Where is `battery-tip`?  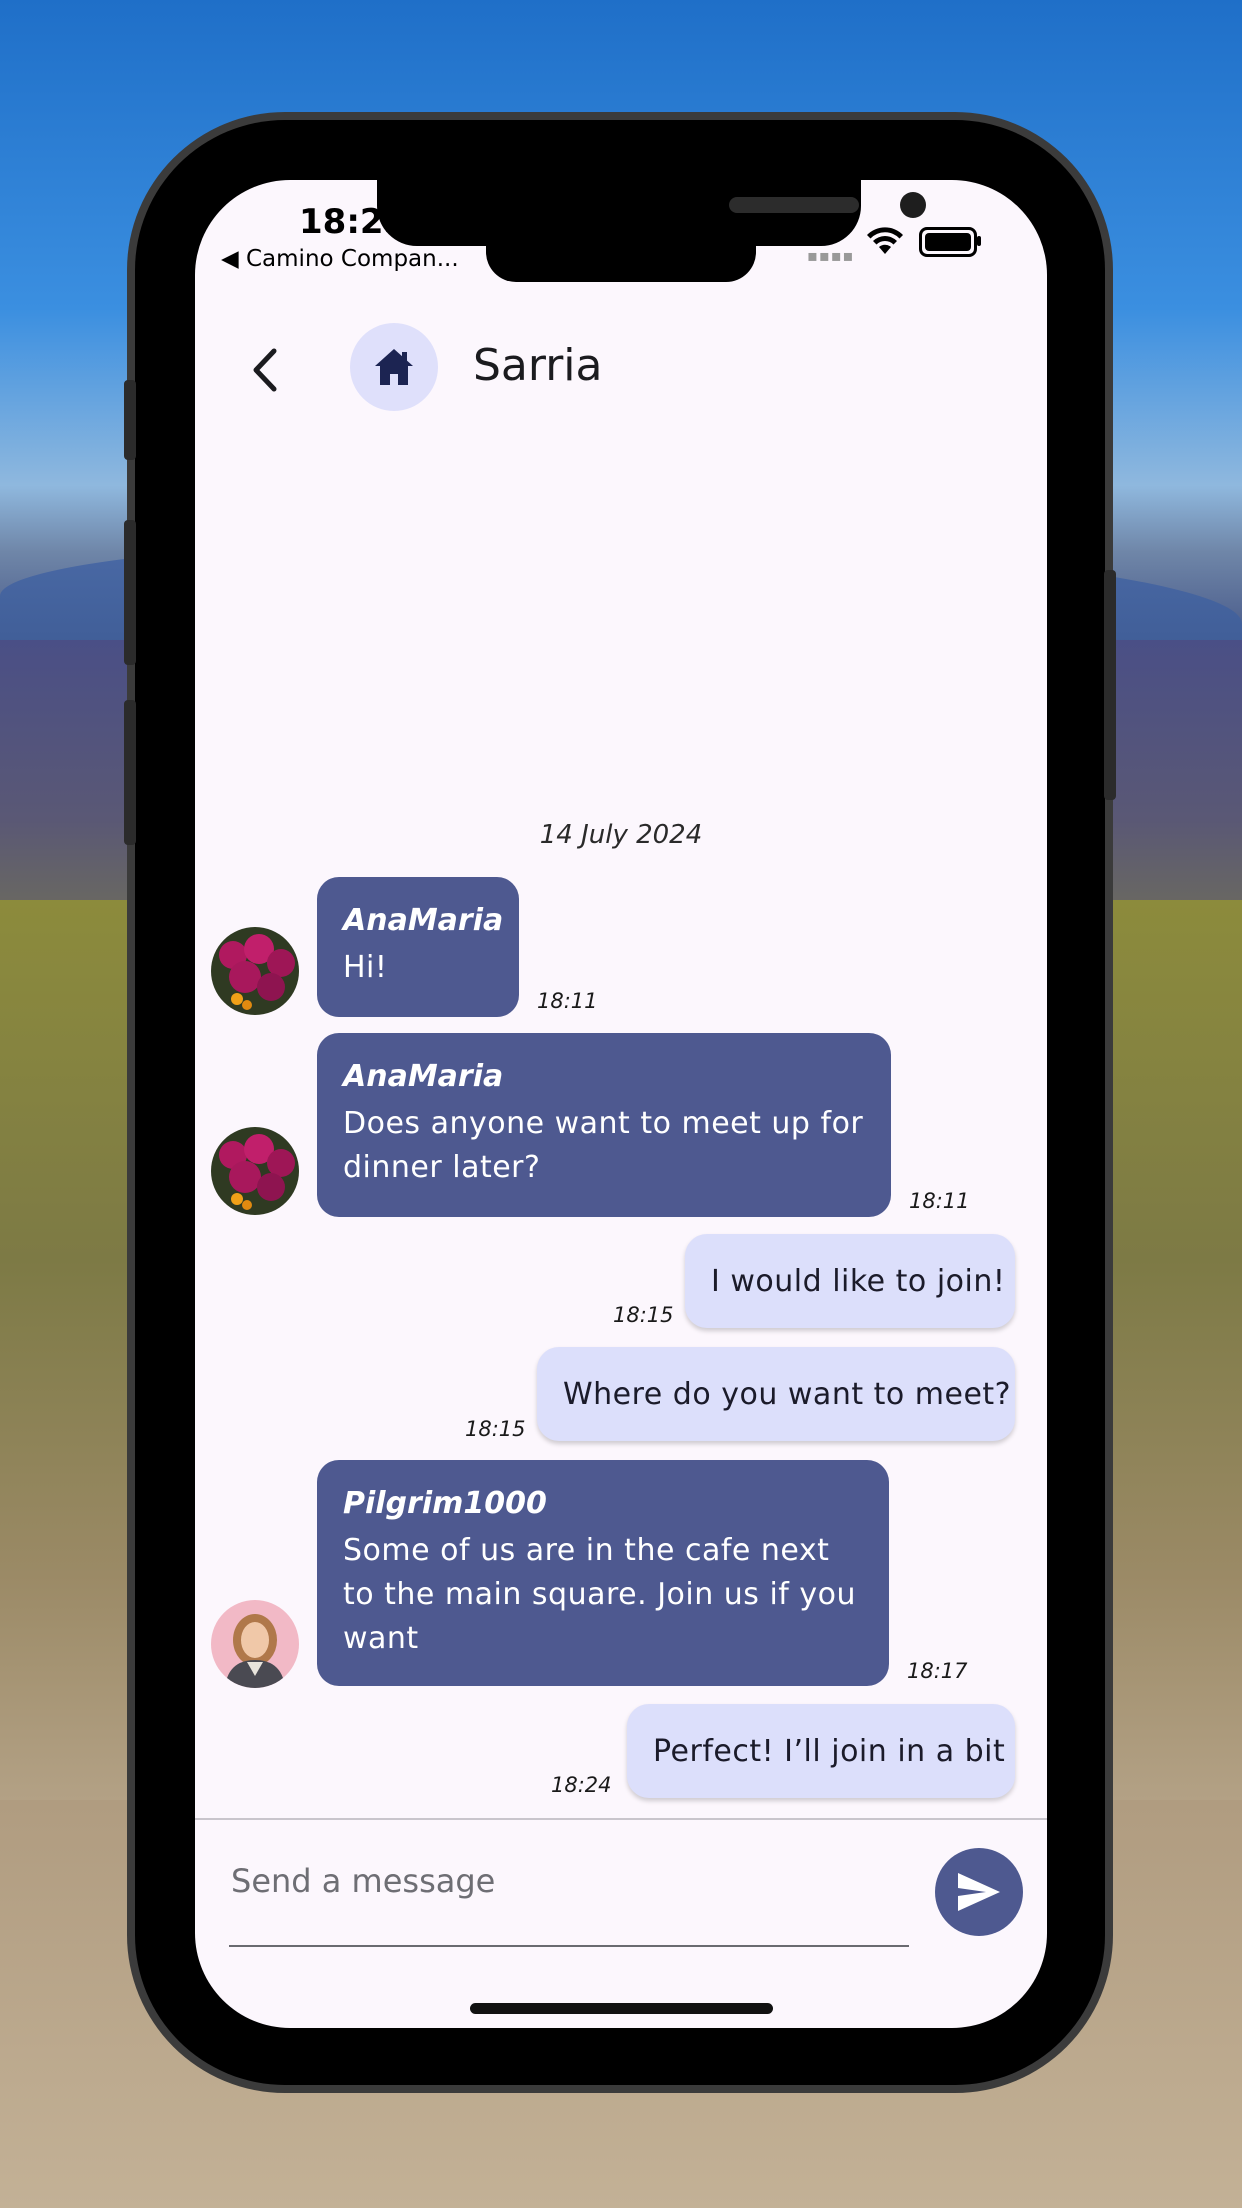
battery-tip is located at coordinates (979, 241).